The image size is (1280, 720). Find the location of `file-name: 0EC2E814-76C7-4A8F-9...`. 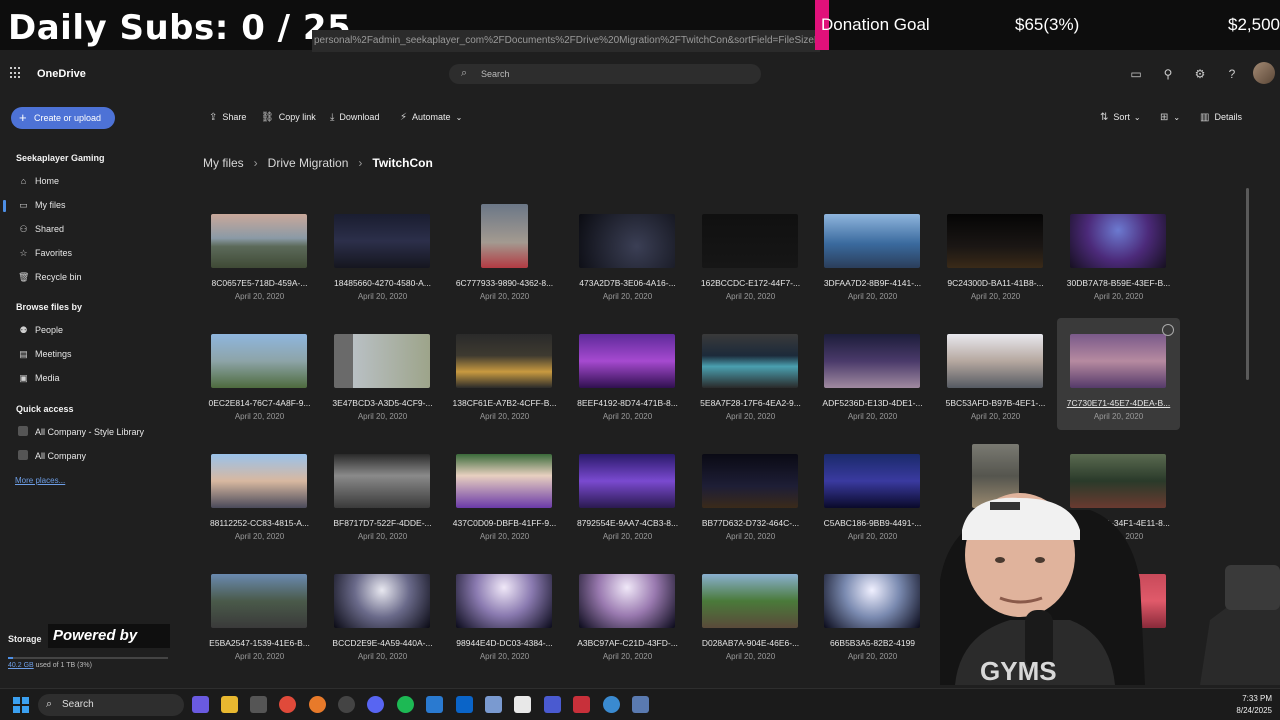

file-name: 0EC2E814-76C7-4A8F-9... is located at coordinates (259, 403).